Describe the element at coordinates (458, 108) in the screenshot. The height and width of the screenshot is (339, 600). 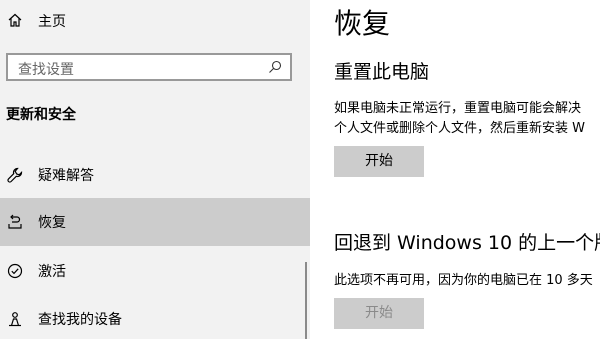
I see `reset-pc-description-line1: 如果电脑未正常运行，重置电脑可能会解决` at that location.